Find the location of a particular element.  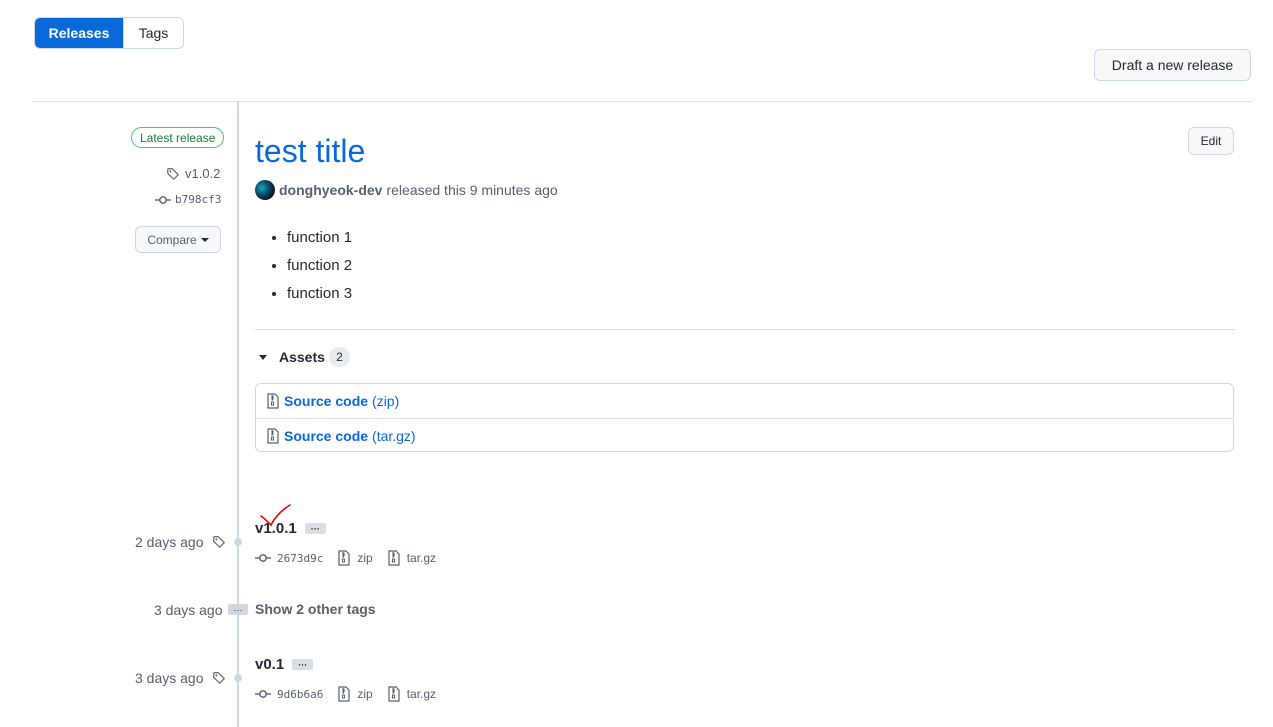

tag-details: 9d6b6a6 zip tar.gz is located at coordinates (352, 694).